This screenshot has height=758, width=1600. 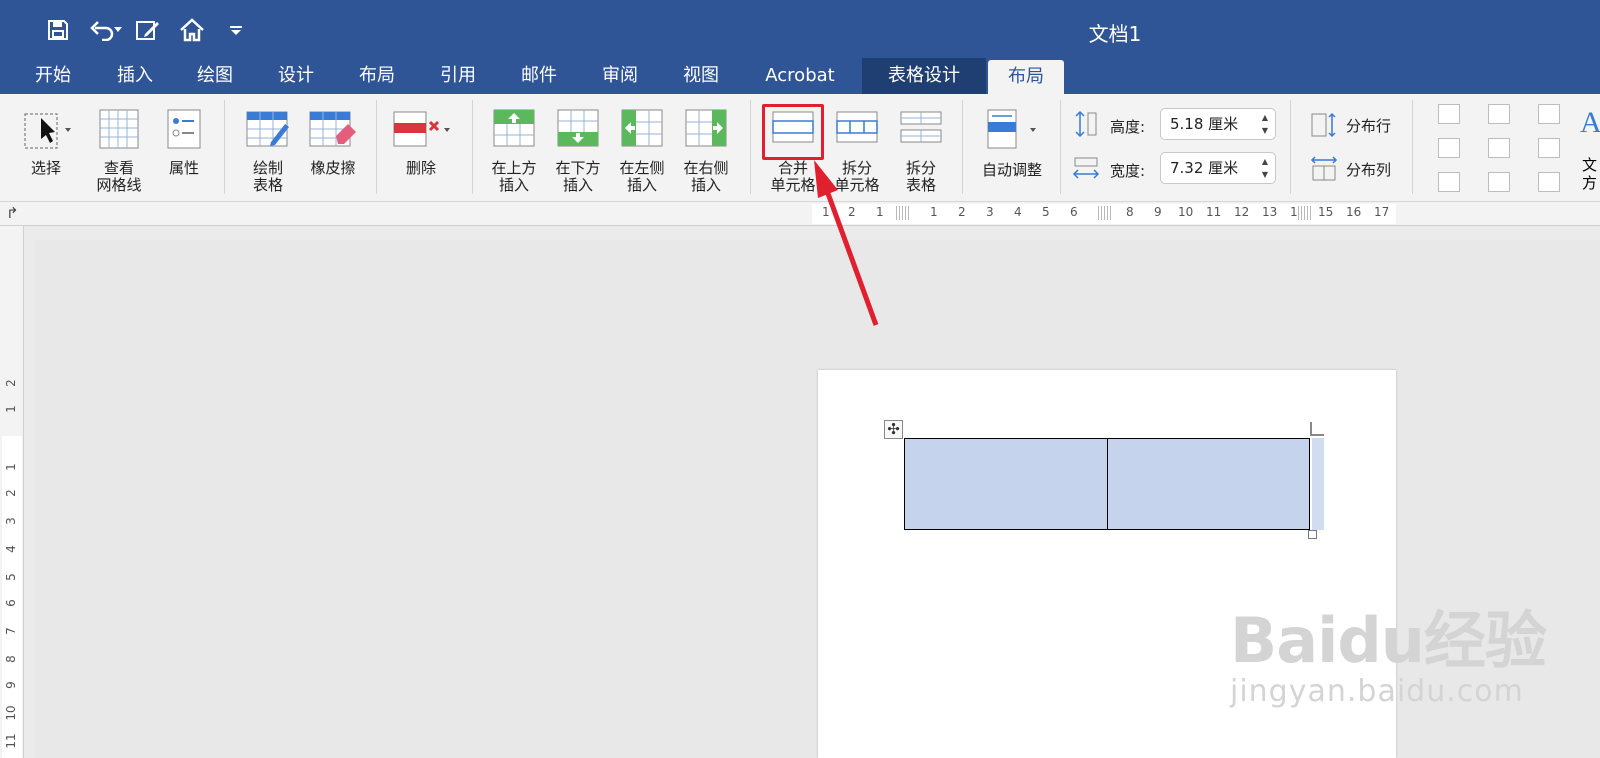 I want to click on select-cursor-icon, so click(x=46, y=133).